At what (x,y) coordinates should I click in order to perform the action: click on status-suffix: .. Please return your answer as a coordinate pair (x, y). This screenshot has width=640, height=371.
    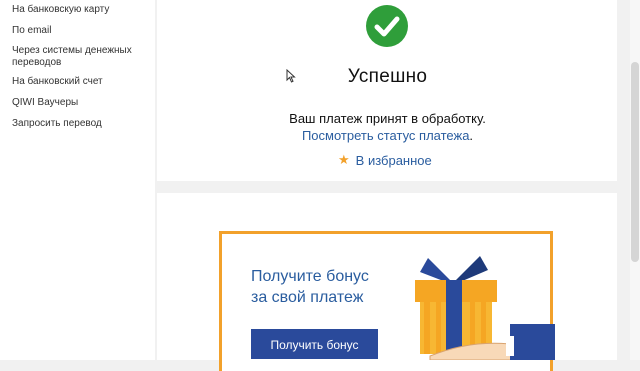
    Looking at the image, I should click on (471, 135).